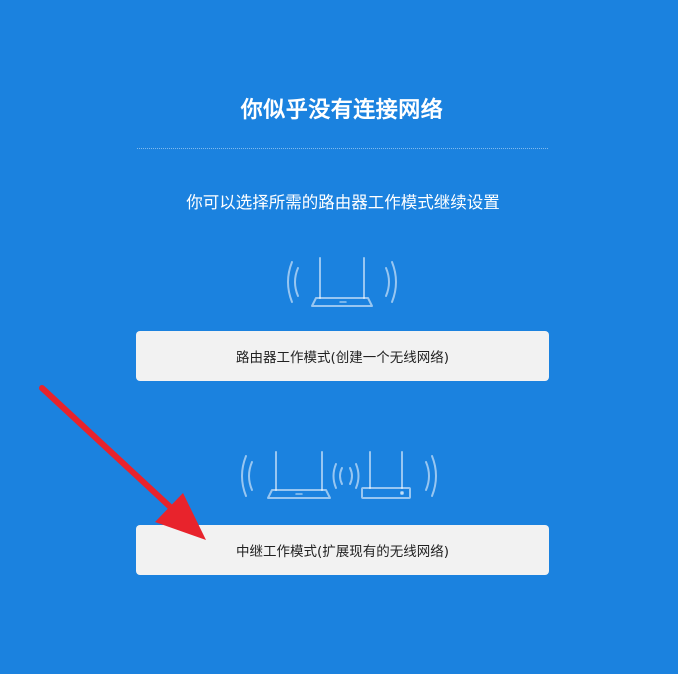 The width and height of the screenshot is (678, 674). What do you see at coordinates (342, 110) in the screenshot?
I see `page-title: 你似乎没有连接网络` at bounding box center [342, 110].